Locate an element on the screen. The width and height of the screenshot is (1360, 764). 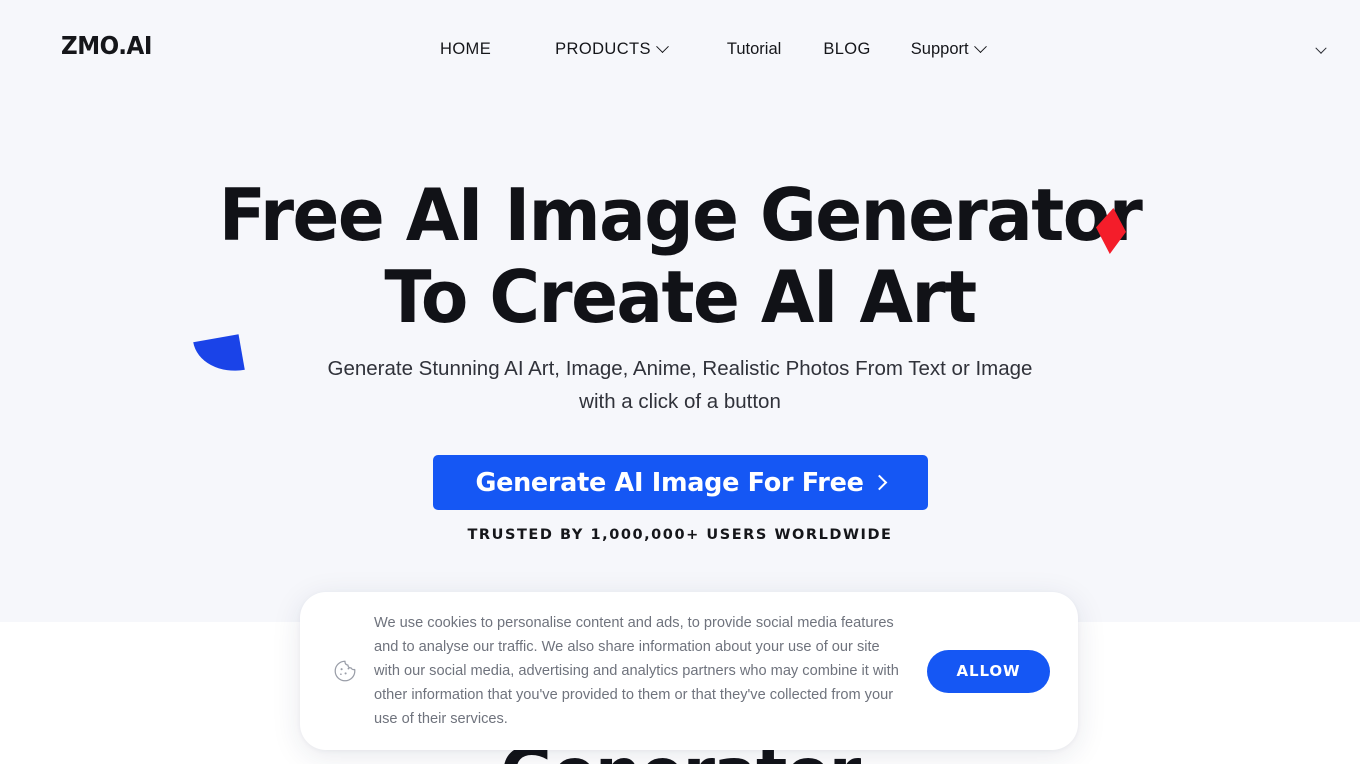
nav-item-home-label: HOME is located at coordinates (466, 49).